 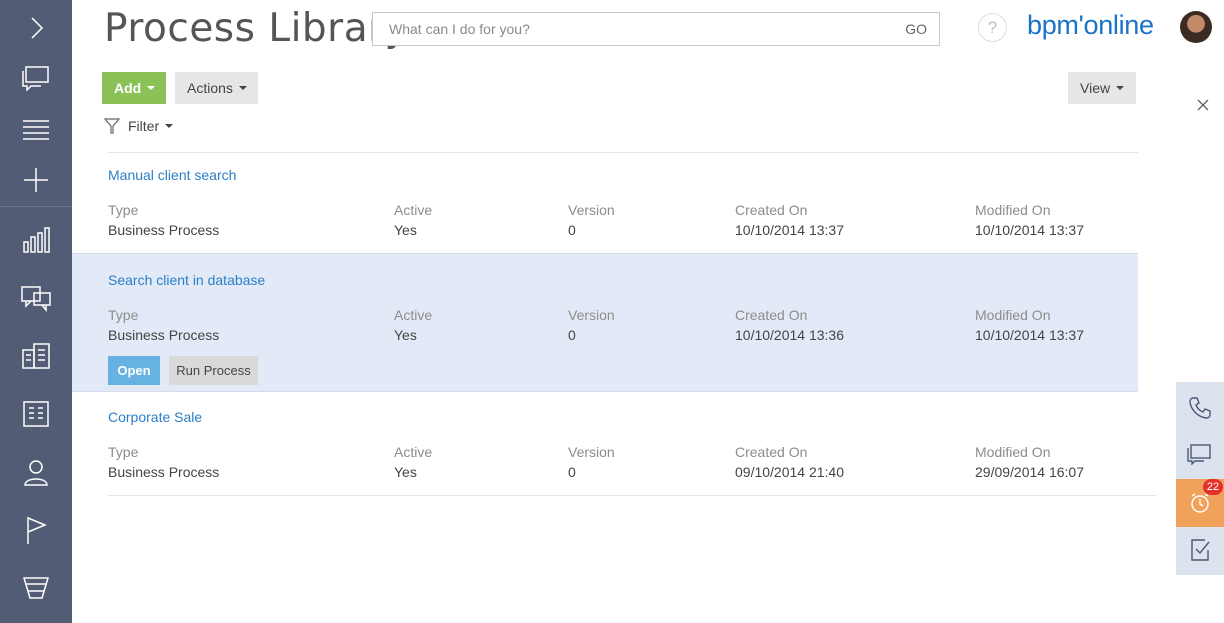 I want to click on accounts-icon, so click(x=36, y=414).